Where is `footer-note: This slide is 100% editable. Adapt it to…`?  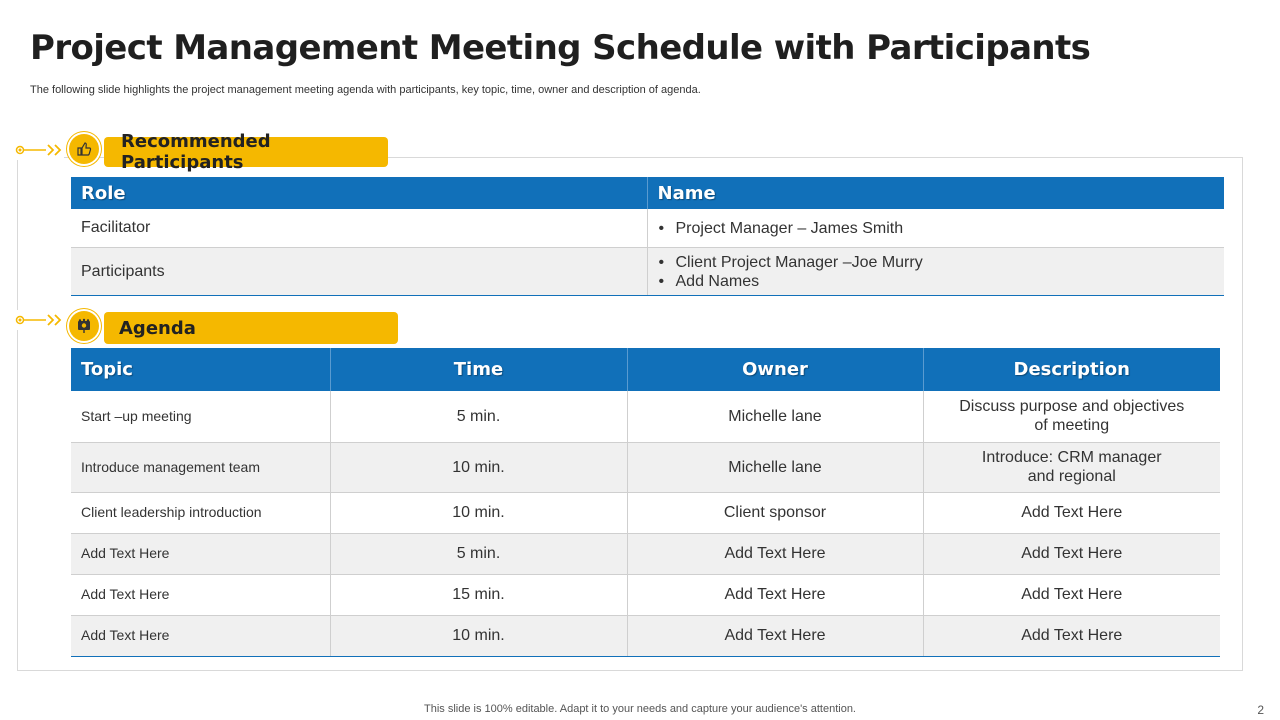
footer-note: This slide is 100% editable. Adapt it to… is located at coordinates (640, 709).